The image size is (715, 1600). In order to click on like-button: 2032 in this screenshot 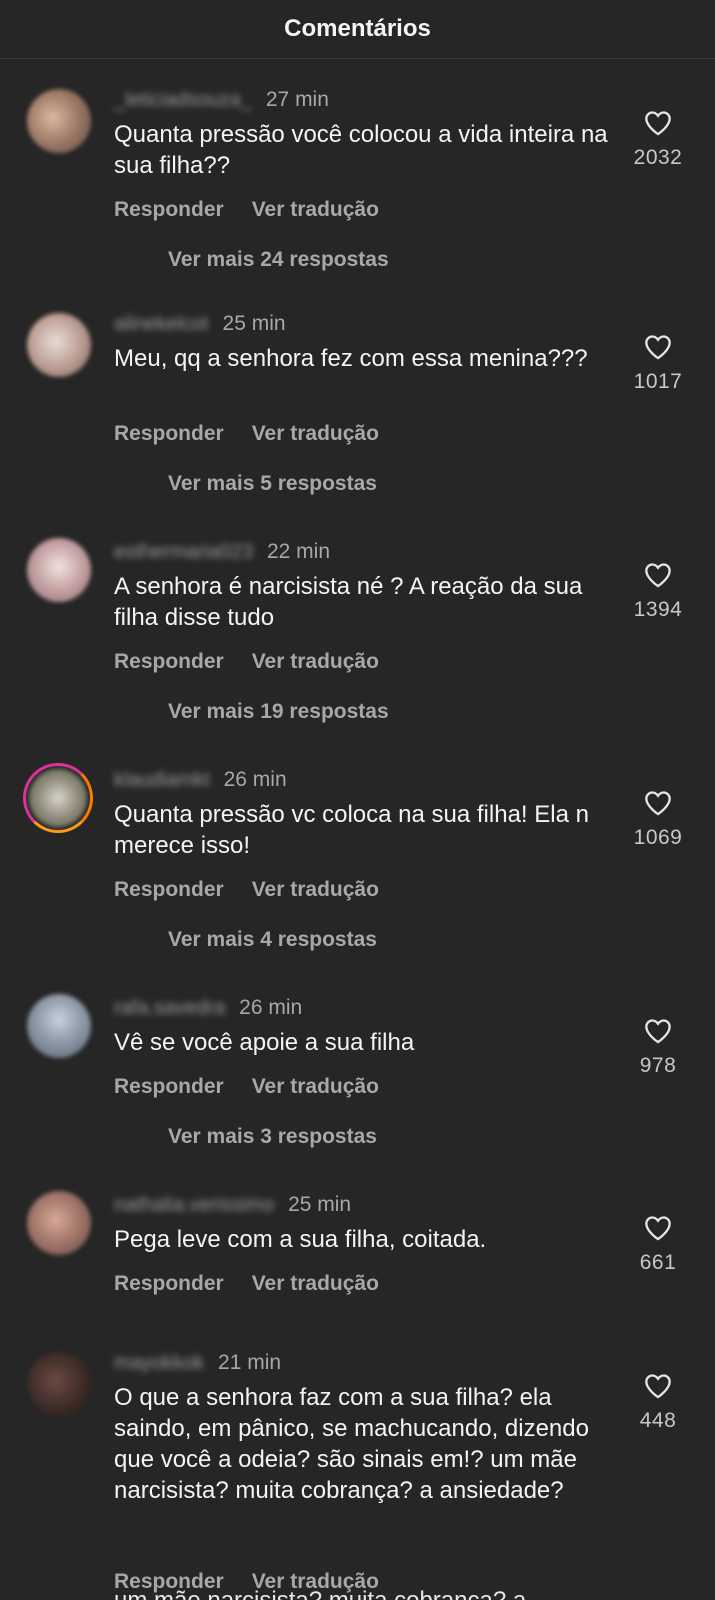, I will do `click(658, 140)`.